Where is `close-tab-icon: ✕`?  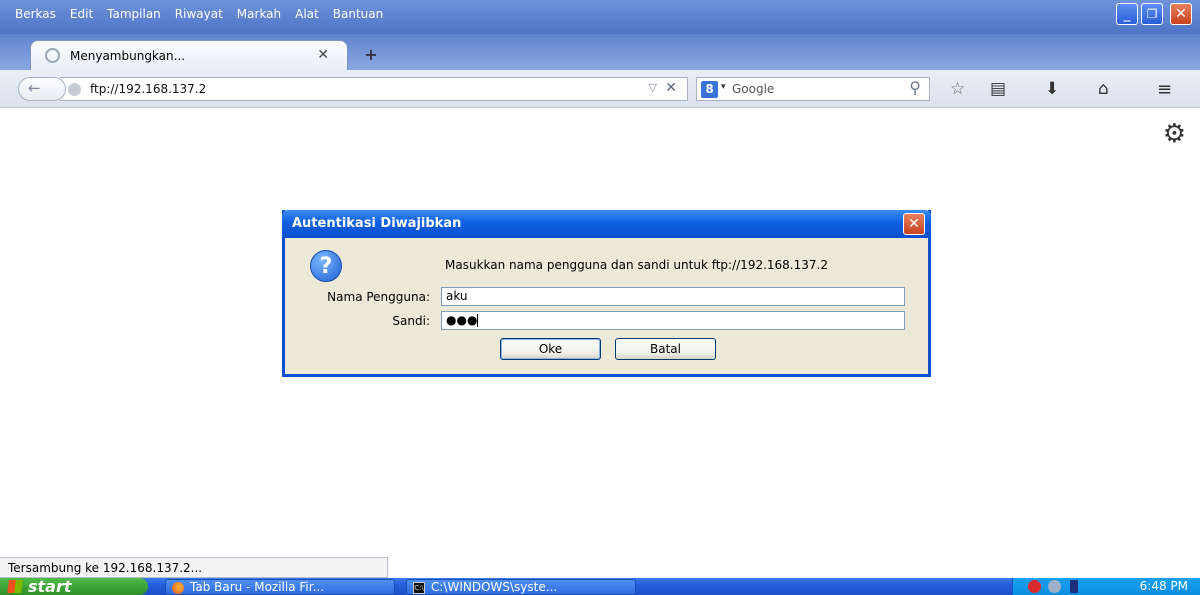 close-tab-icon: ✕ is located at coordinates (323, 55).